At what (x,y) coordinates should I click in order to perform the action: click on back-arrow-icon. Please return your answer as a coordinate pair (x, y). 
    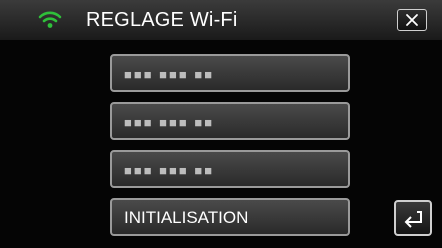
    Looking at the image, I should click on (413, 219).